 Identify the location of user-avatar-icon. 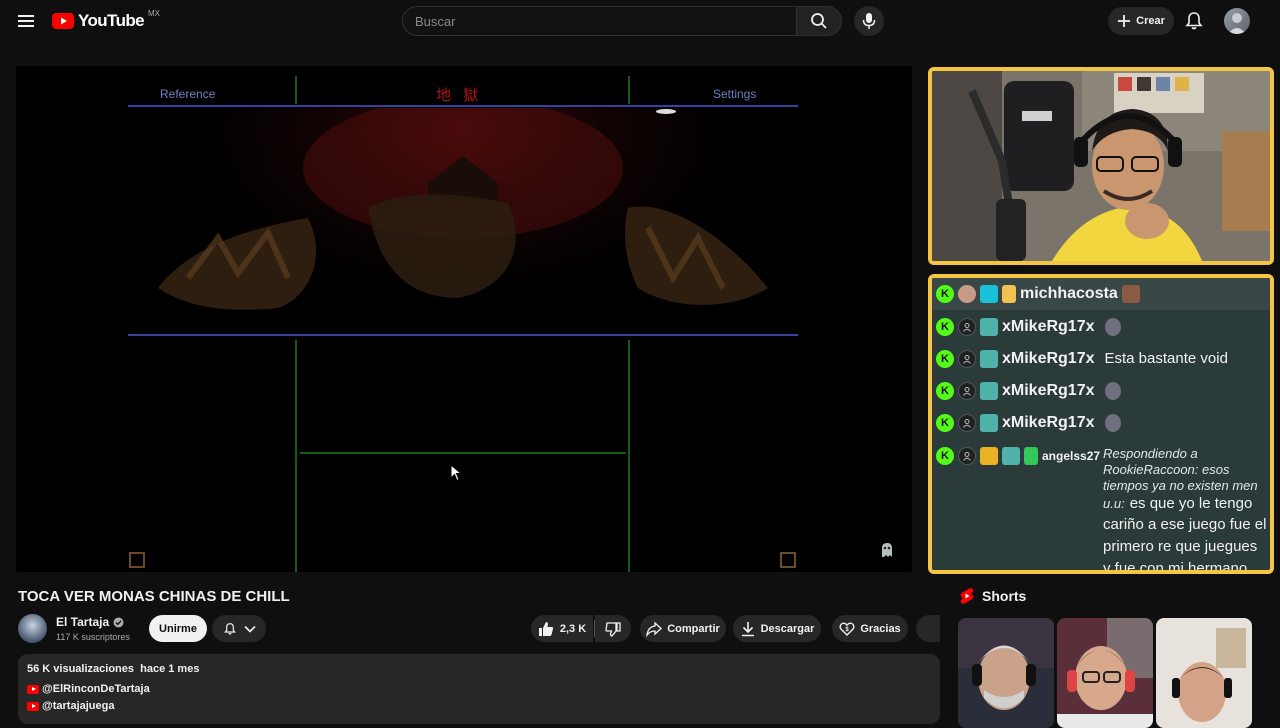
(967, 294).